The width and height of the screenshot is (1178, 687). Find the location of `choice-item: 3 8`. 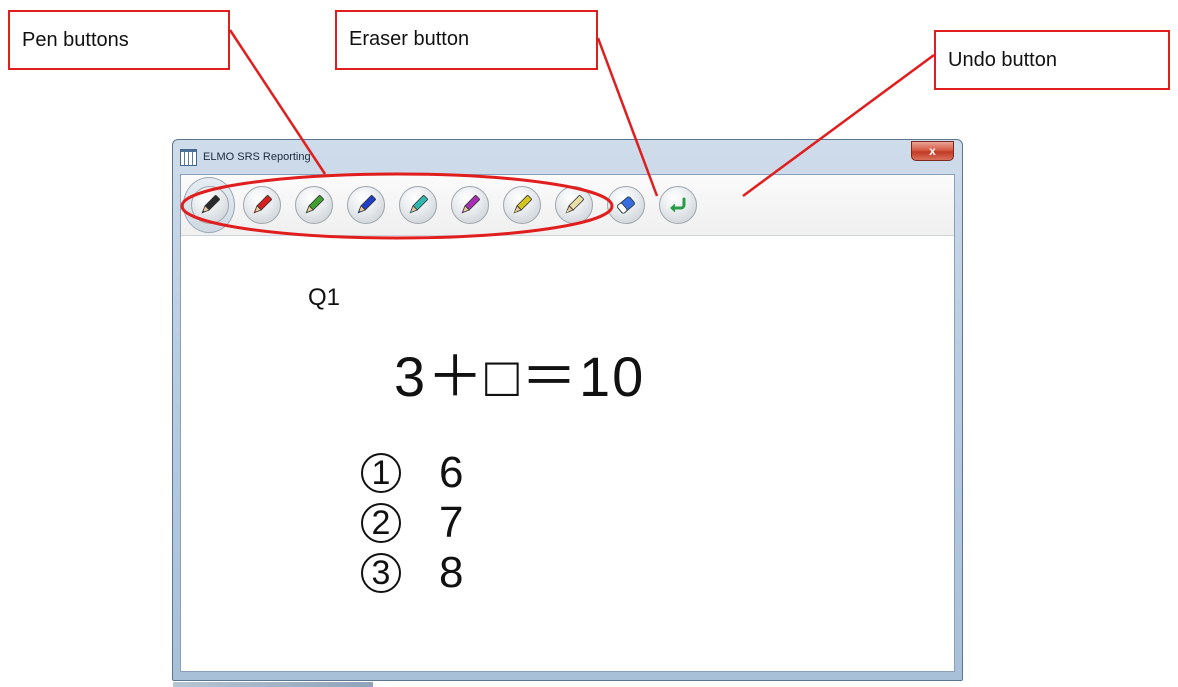

choice-item: 3 8 is located at coordinates (412, 573).